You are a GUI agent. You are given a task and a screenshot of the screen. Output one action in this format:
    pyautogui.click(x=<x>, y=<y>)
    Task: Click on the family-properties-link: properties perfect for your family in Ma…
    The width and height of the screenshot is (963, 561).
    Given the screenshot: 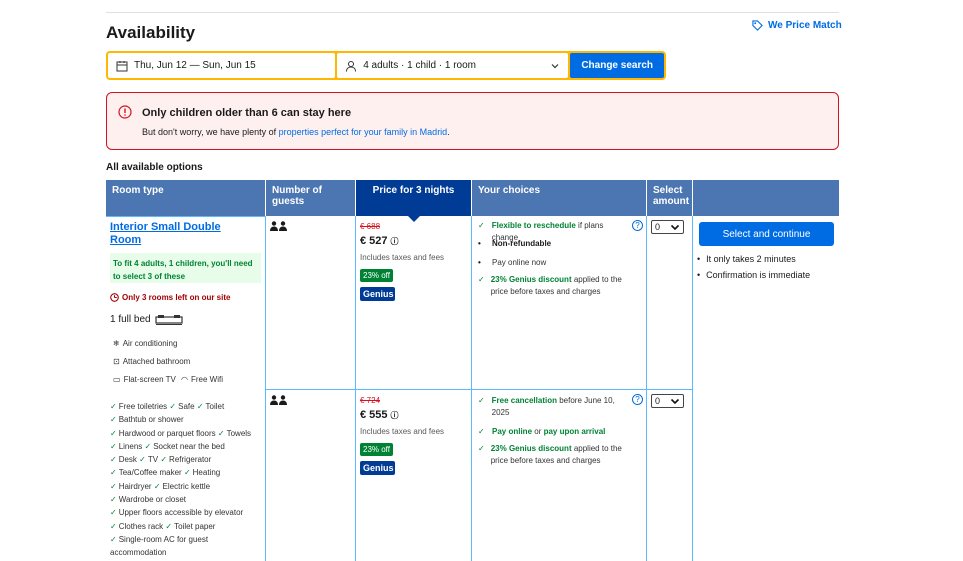 What is the action you would take?
    pyautogui.click(x=363, y=132)
    